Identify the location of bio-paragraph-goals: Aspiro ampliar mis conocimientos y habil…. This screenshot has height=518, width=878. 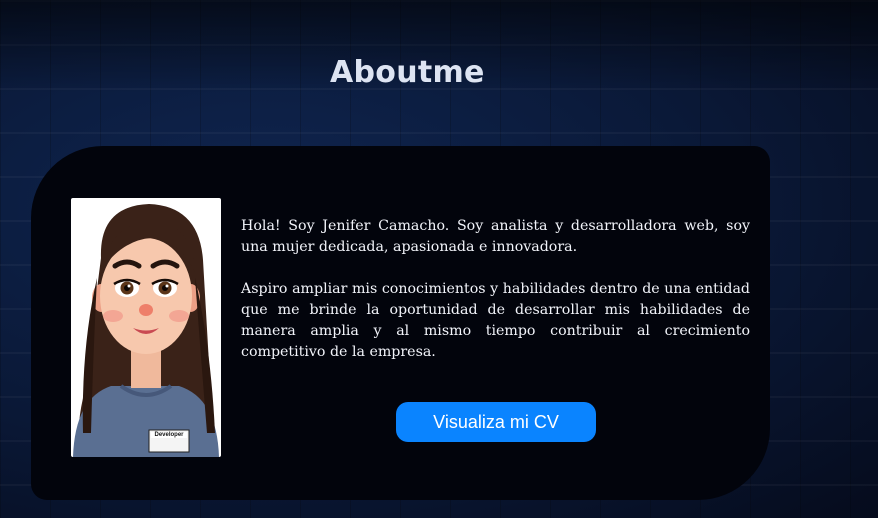
(495, 320).